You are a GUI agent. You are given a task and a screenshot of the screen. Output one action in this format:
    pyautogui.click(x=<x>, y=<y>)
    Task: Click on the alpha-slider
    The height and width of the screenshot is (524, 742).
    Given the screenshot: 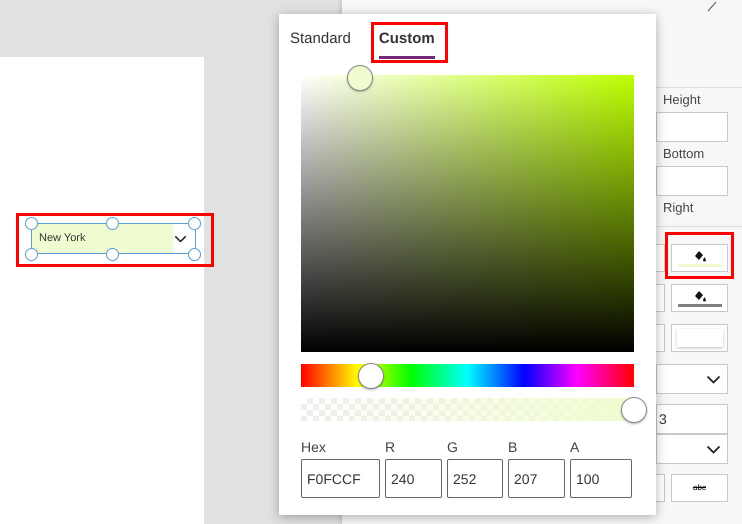 What is the action you would take?
    pyautogui.click(x=474, y=409)
    